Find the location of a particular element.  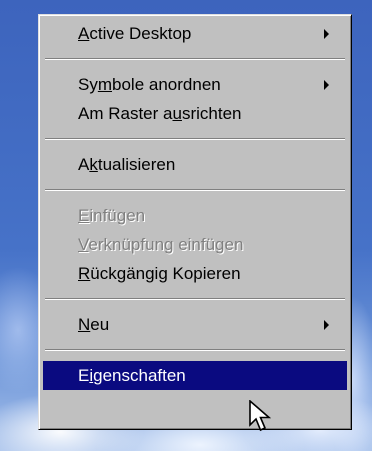

menu-item-undo-copy: Rückgängig Kopieren is located at coordinates (195, 273).